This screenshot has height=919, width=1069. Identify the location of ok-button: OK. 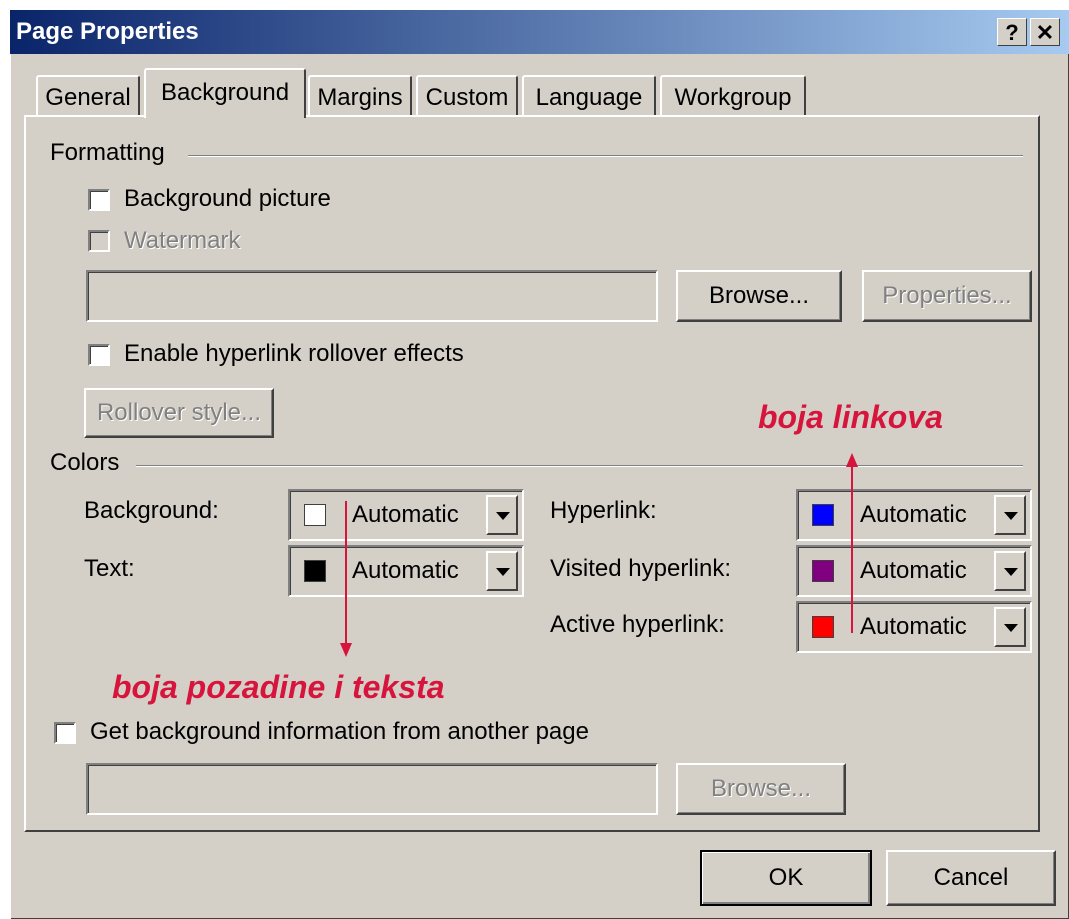
(786, 878).